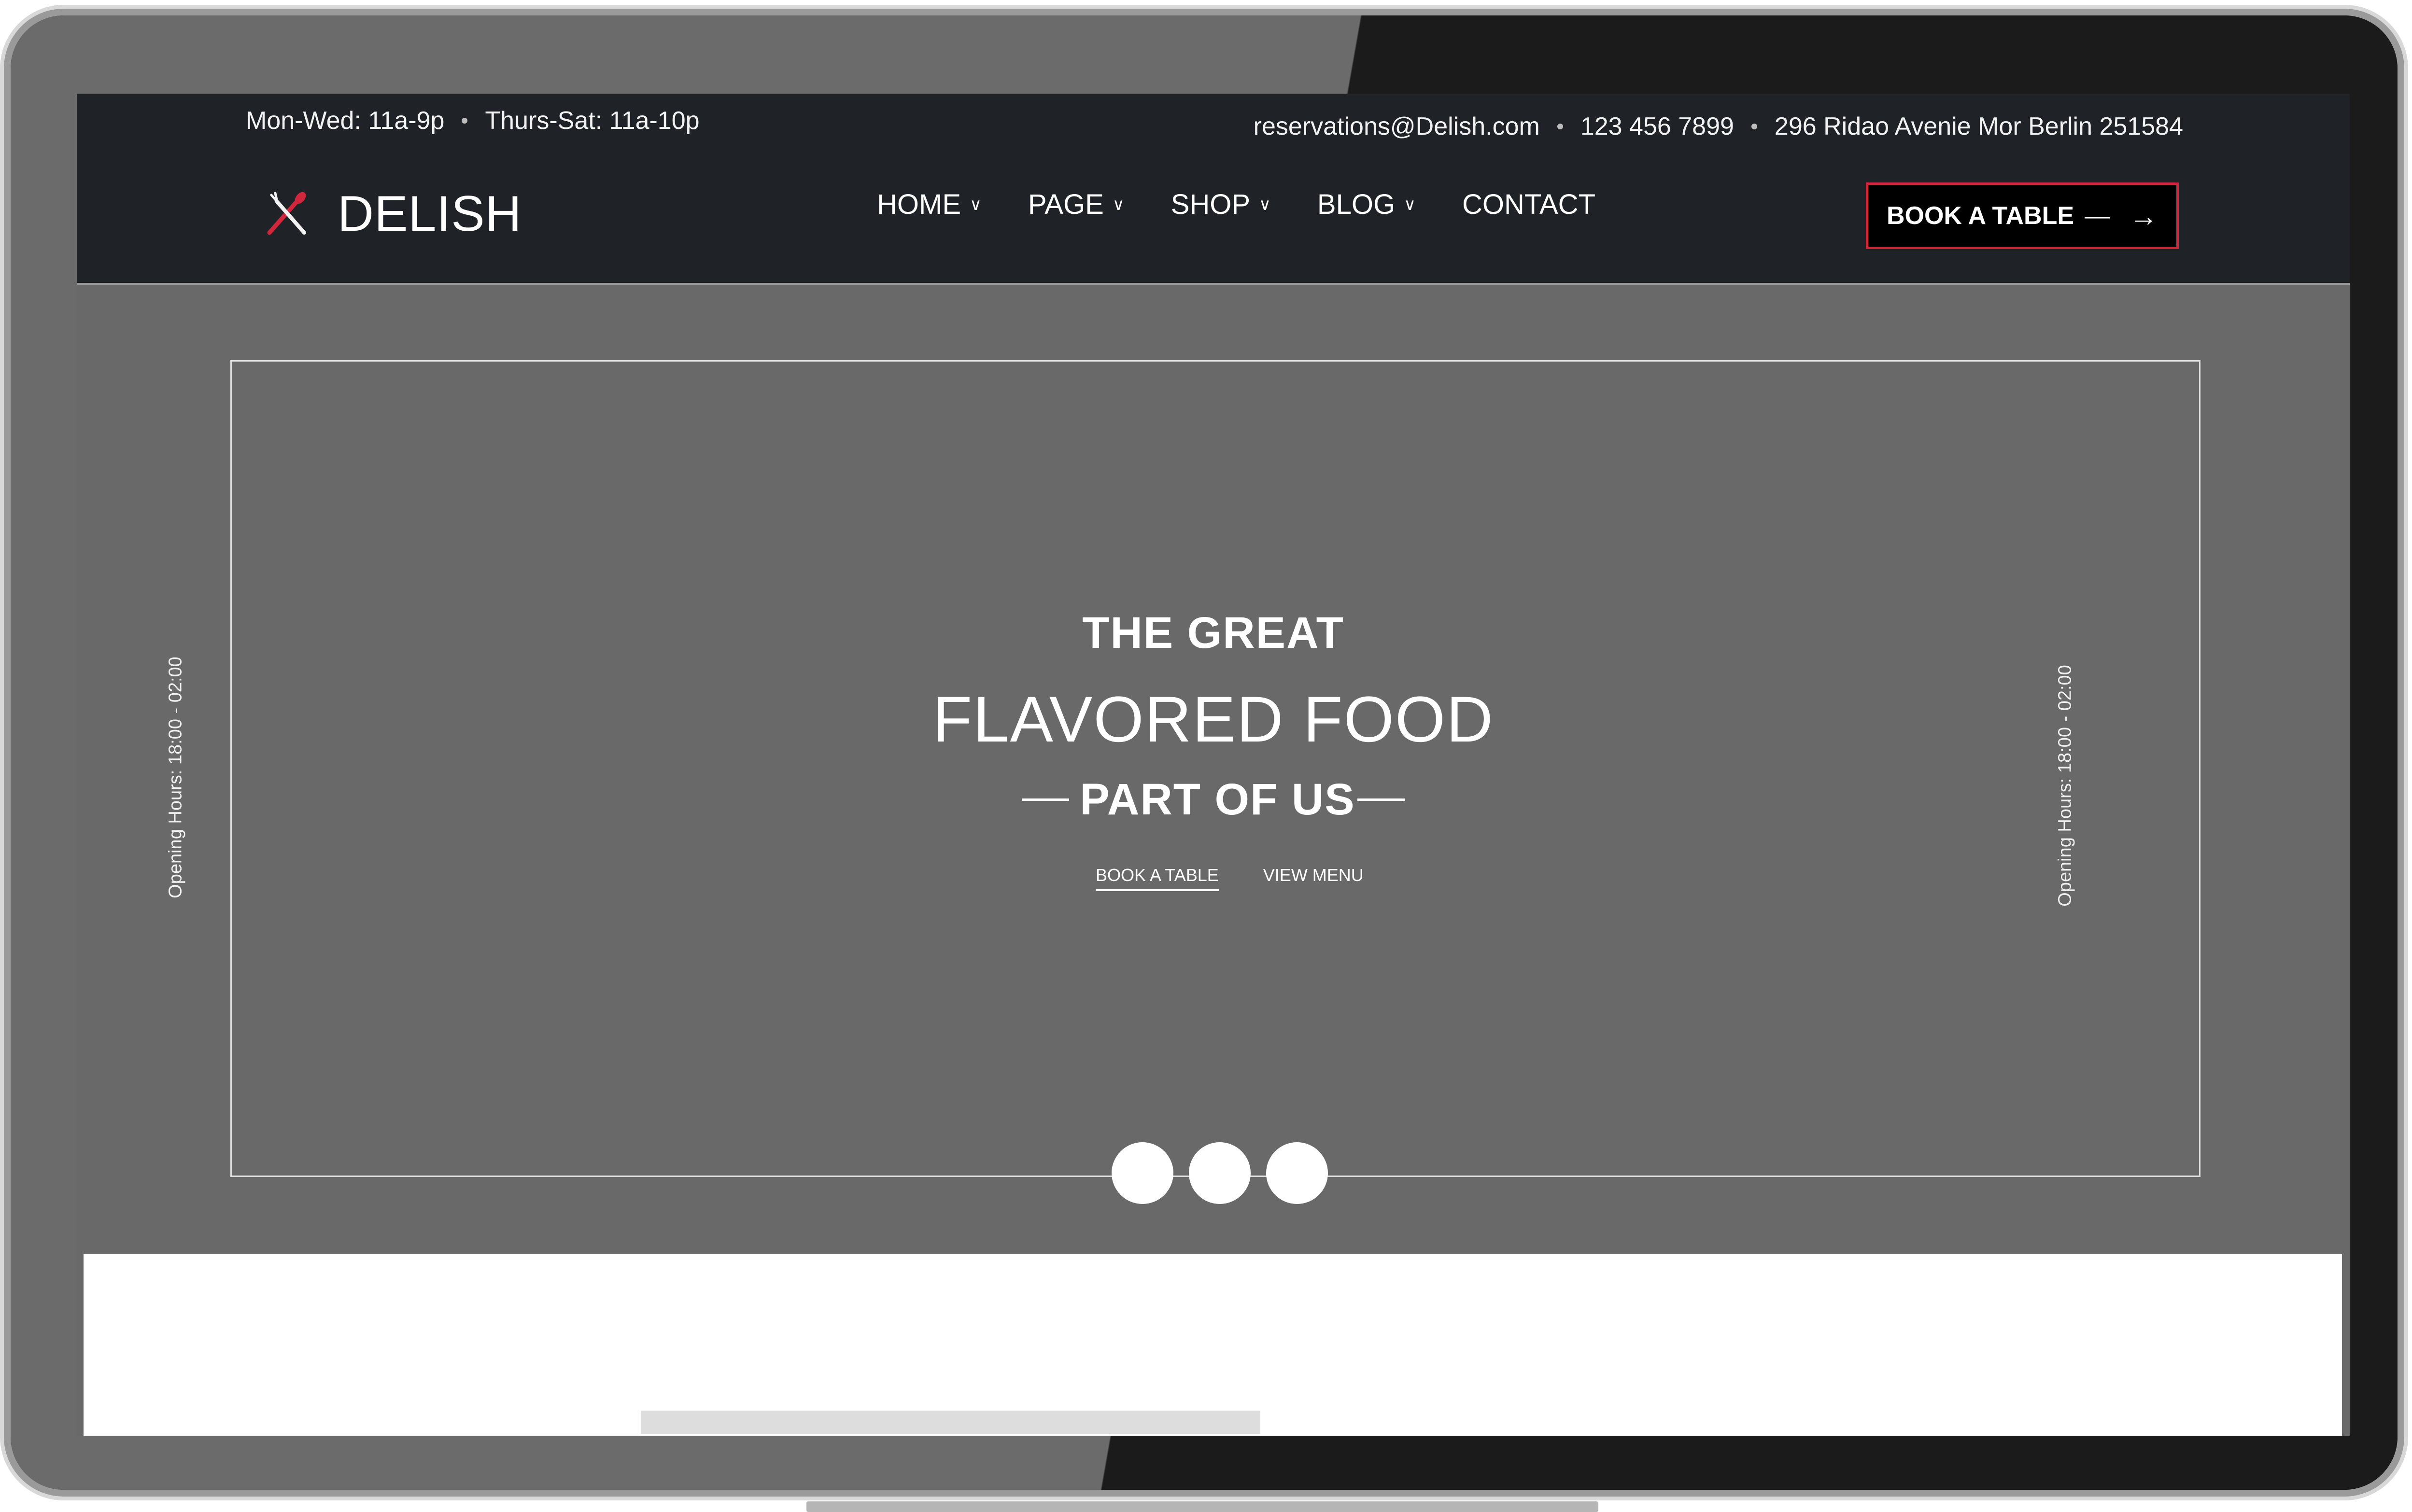 The height and width of the screenshot is (1512, 2412). I want to click on nav-item-page: PAGE ∨, so click(1076, 205).